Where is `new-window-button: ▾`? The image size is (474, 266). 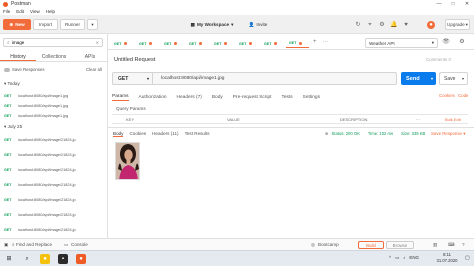
new-window-button: ▾ is located at coordinates (92, 24).